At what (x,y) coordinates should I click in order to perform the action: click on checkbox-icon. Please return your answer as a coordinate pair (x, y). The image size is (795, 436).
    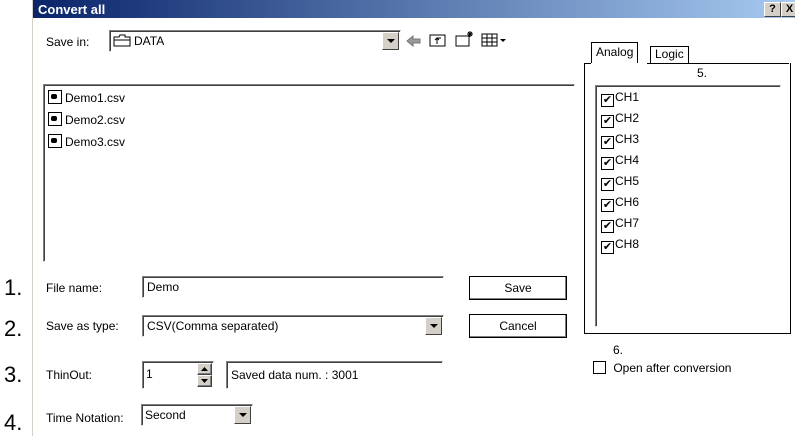
    Looking at the image, I should click on (599, 367).